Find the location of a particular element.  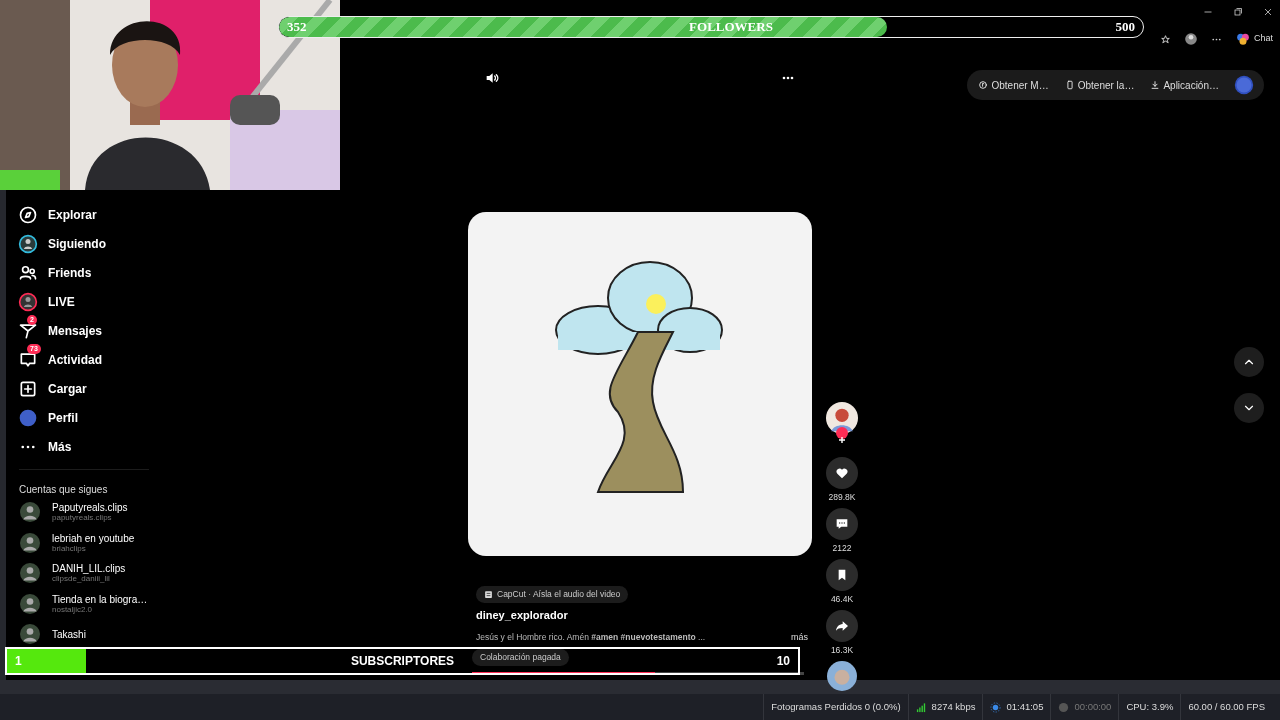

section-heading: Cuentas que sigues is located at coordinates (84, 483).